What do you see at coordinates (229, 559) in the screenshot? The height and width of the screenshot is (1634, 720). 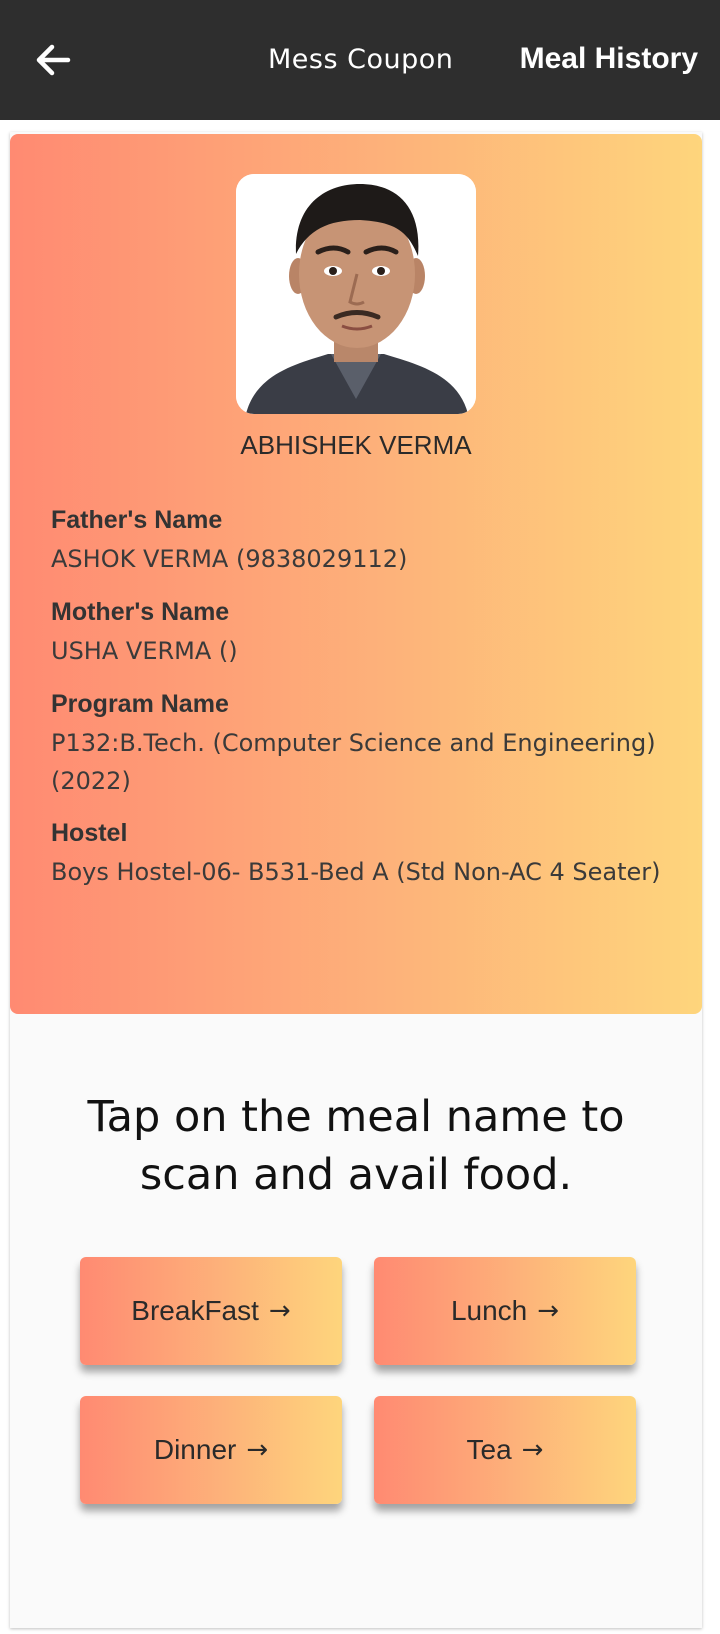 I see `field-value: ASHOK VERMA (9838029112)` at bounding box center [229, 559].